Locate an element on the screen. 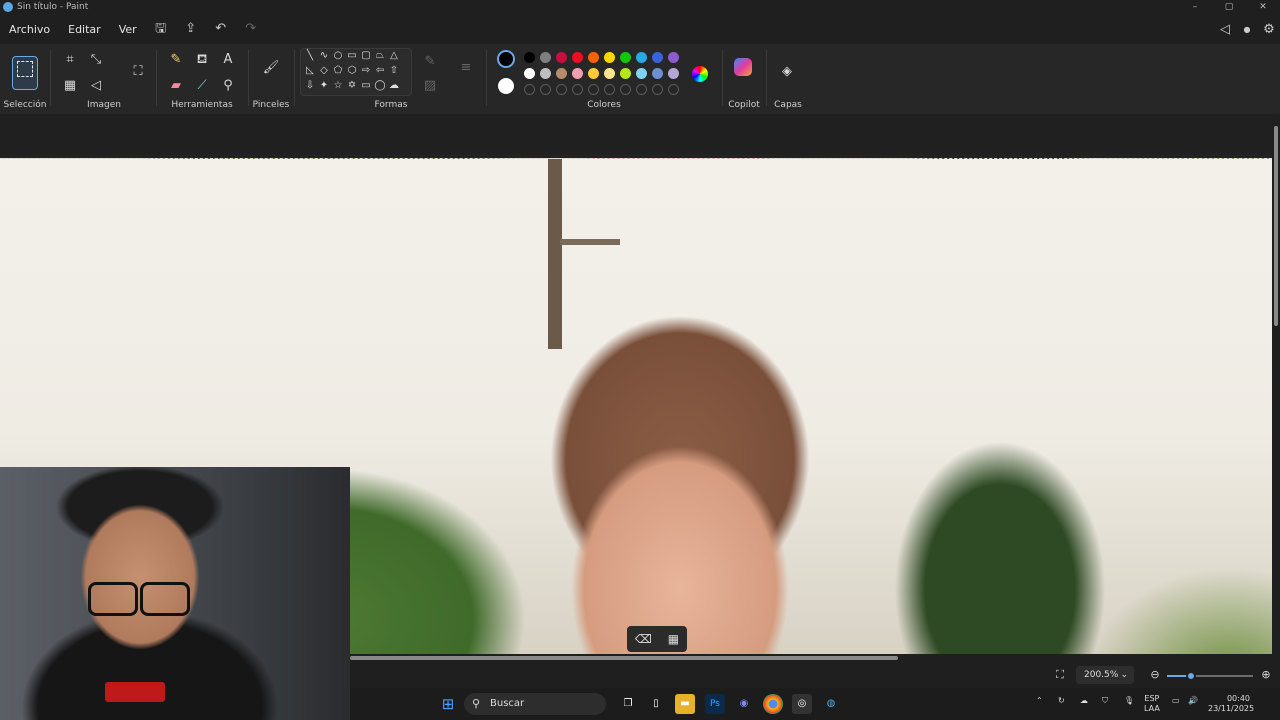 The height and width of the screenshot is (720, 1280). rounded-rect-shape-icon: ▢ is located at coordinates (366, 56).